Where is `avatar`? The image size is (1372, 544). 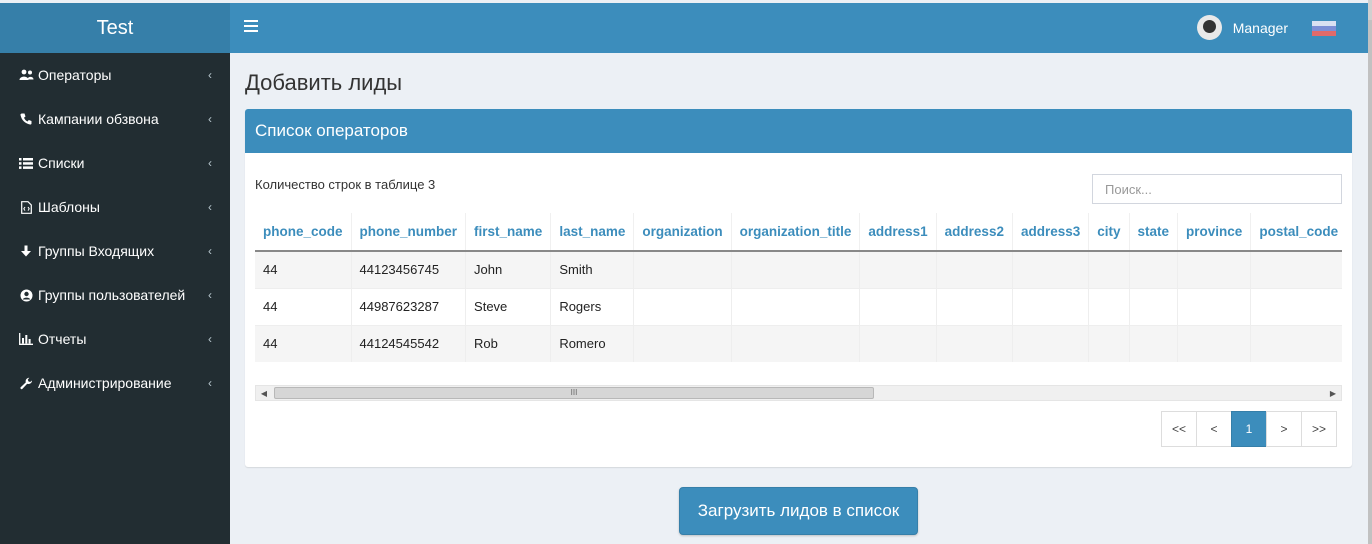
avatar is located at coordinates (1209, 27).